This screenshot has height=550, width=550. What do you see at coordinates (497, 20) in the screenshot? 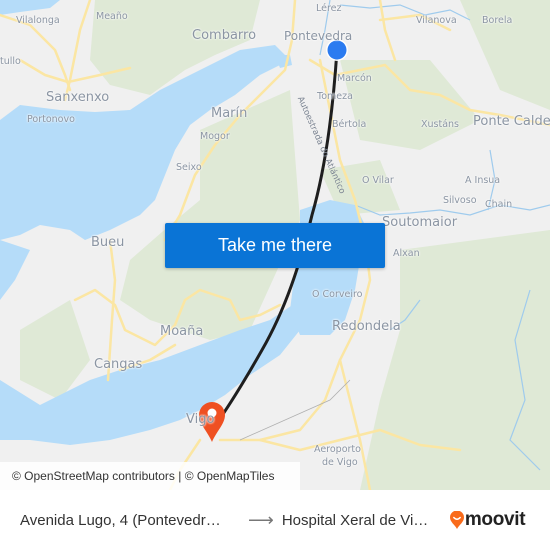
I see `place-label: Borela` at bounding box center [497, 20].